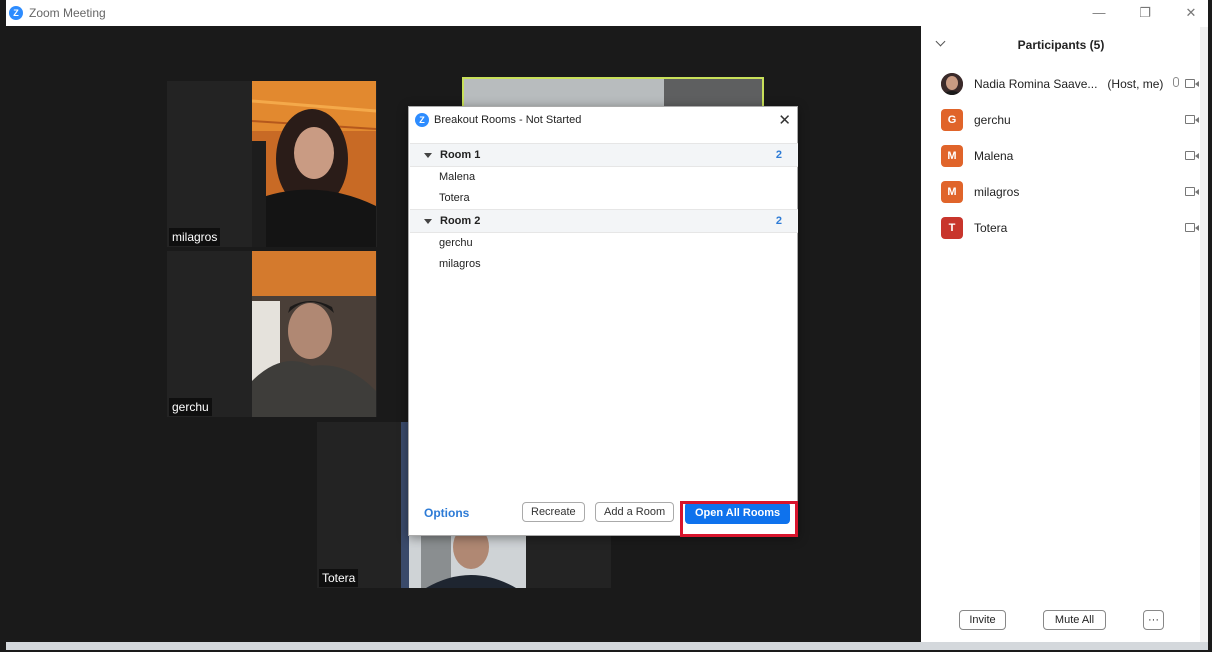  I want to click on window-controls: — ❐ ✕, so click(1145, 13).